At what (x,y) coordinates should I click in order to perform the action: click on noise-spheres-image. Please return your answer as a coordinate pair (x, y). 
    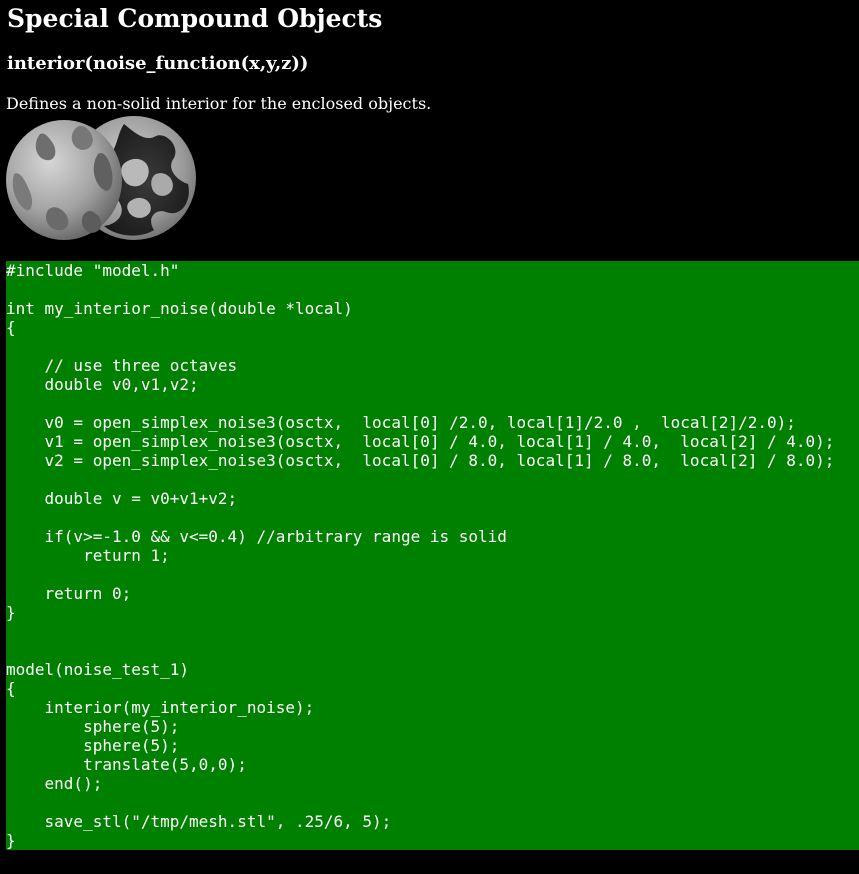
    Looking at the image, I should click on (101, 178).